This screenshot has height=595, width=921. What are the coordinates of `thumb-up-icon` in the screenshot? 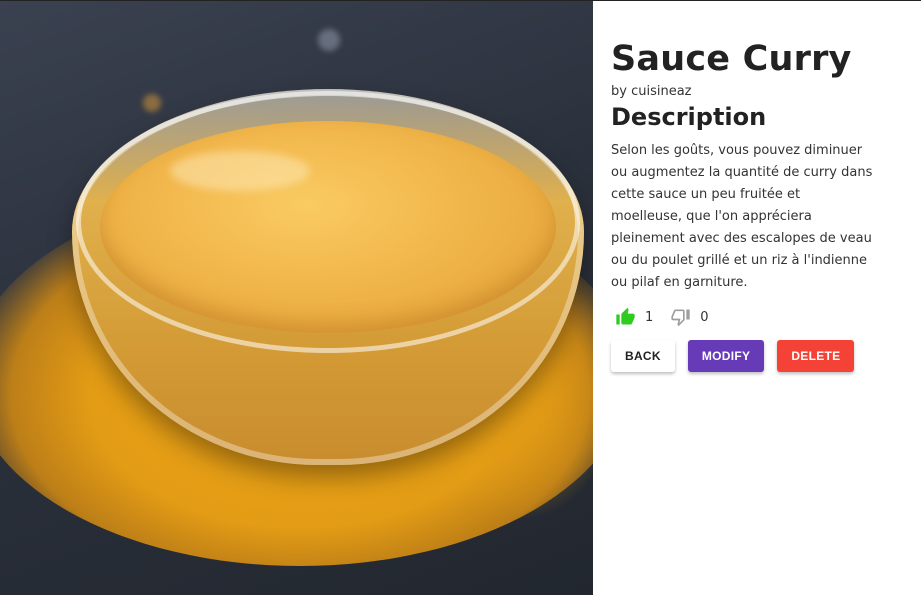 It's located at (625, 317).